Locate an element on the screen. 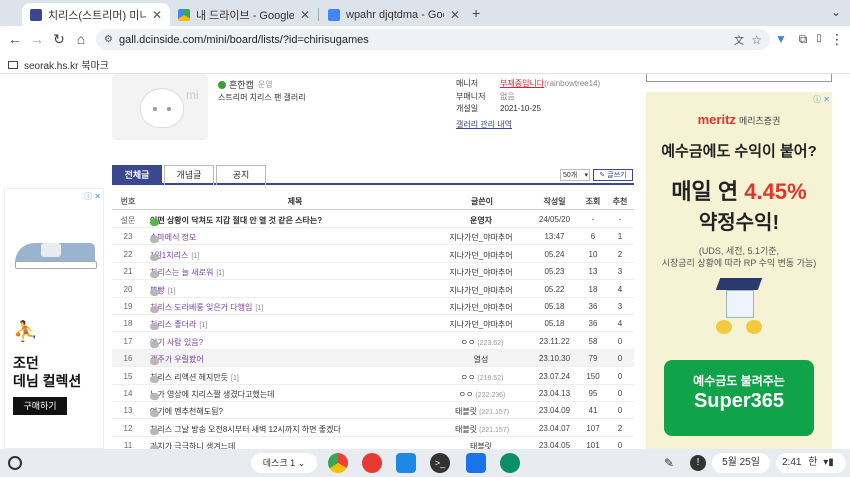 The width and height of the screenshot is (850, 477). post-title-cell: 슈마메식 정모 is located at coordinates (295, 238).